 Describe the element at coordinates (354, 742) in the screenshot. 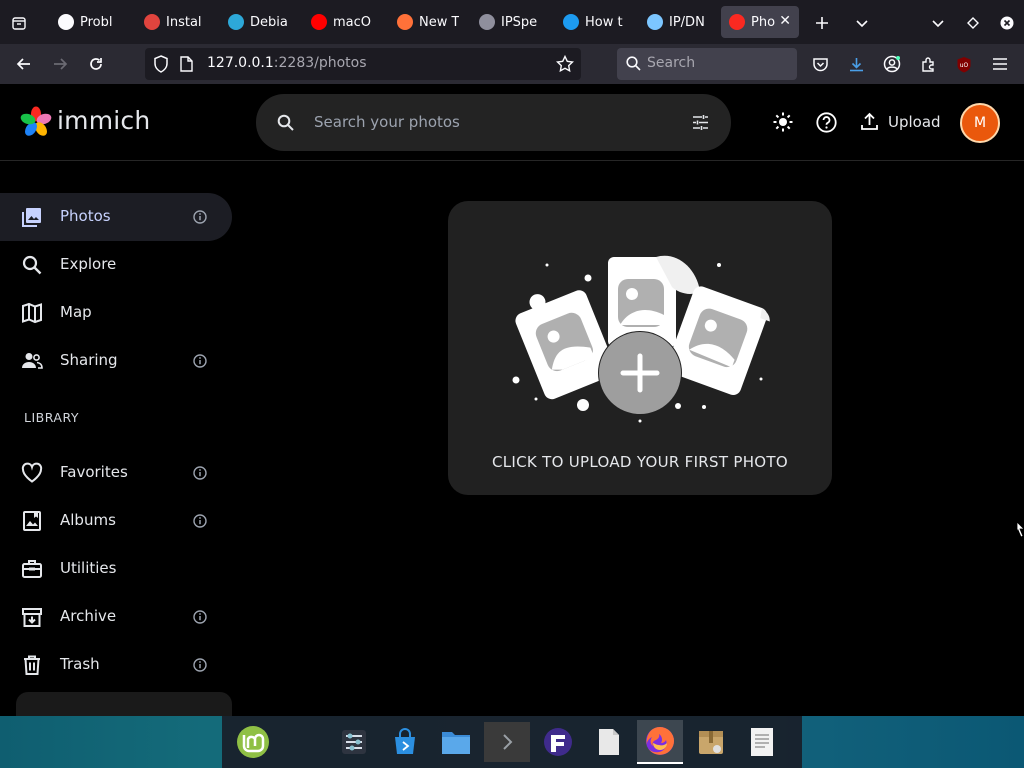

I see `system-settings-icon` at that location.